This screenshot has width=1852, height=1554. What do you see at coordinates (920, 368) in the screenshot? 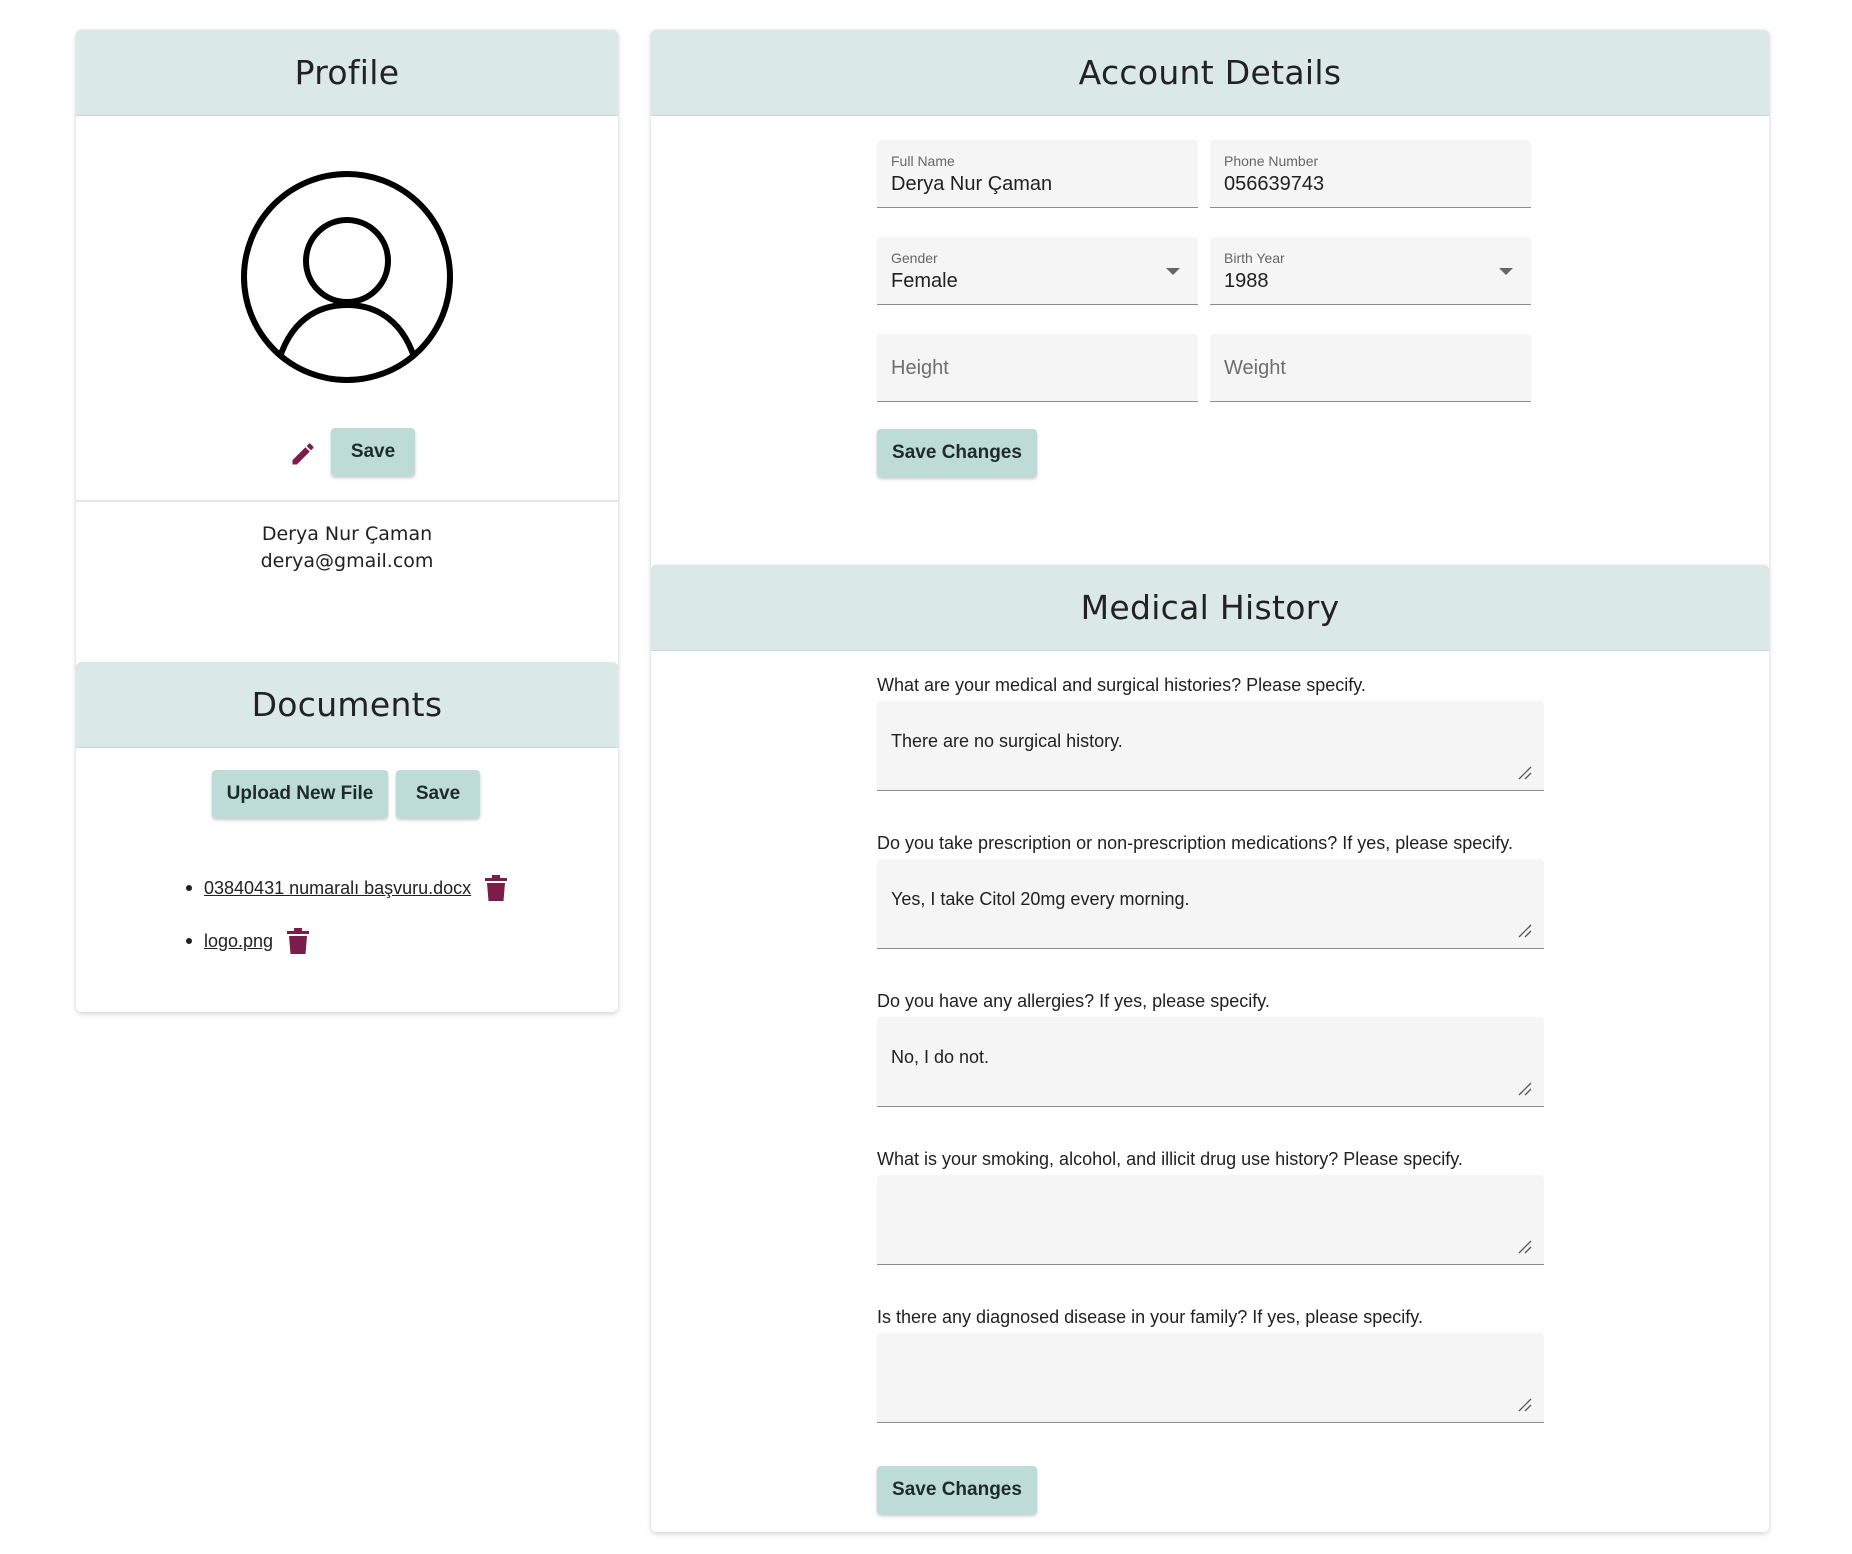
I see `height-placeholder: Height` at bounding box center [920, 368].